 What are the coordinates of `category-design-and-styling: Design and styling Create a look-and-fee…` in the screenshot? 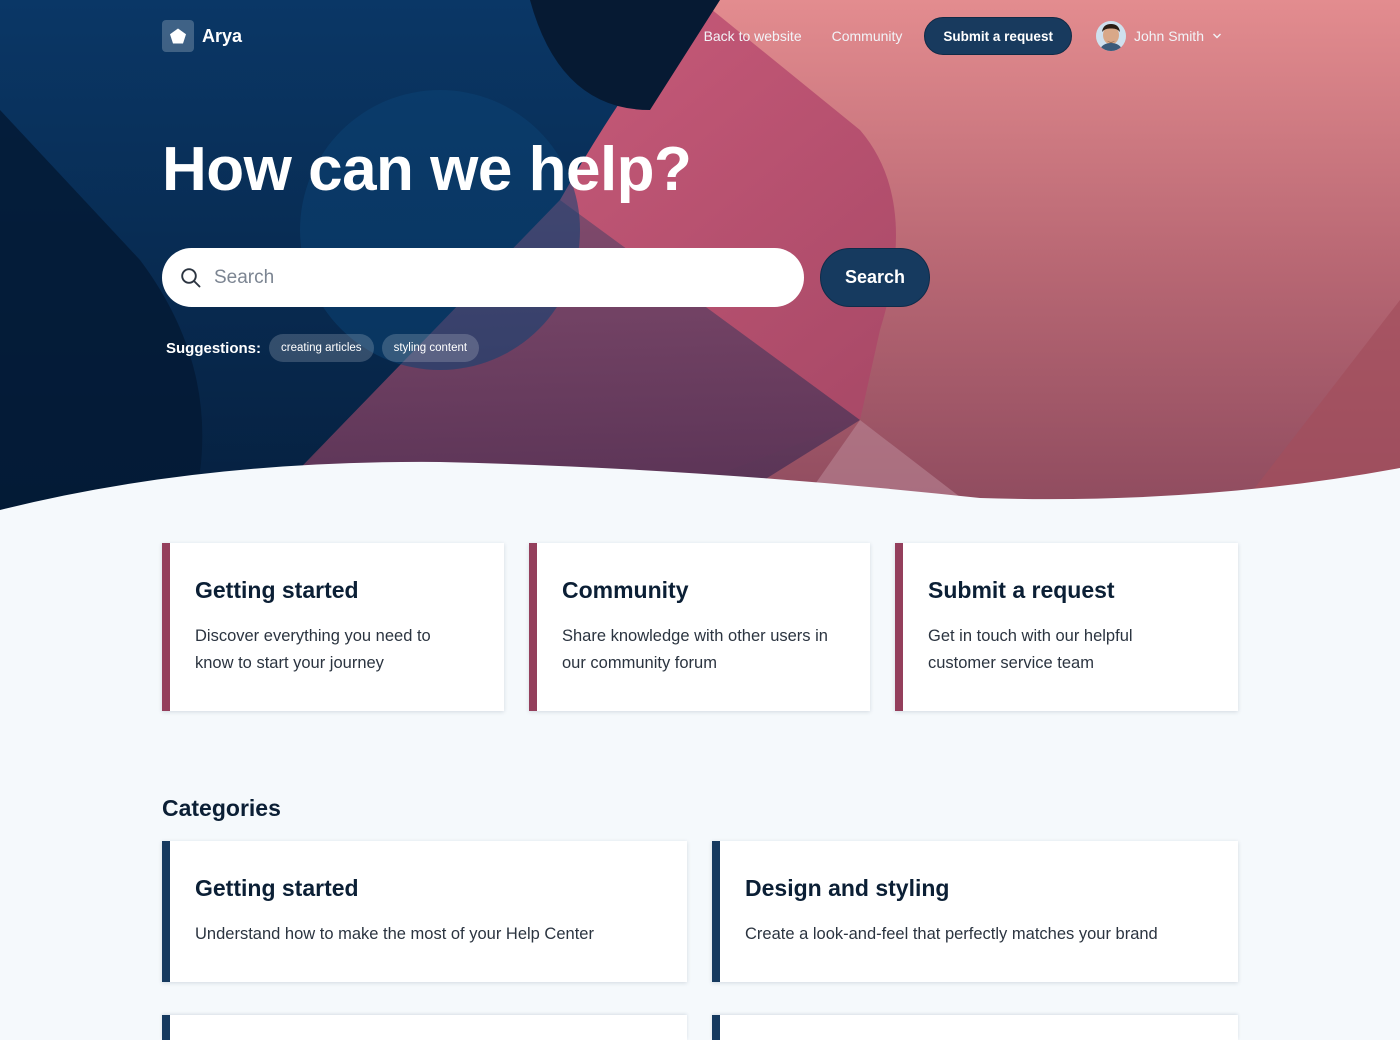 It's located at (975, 911).